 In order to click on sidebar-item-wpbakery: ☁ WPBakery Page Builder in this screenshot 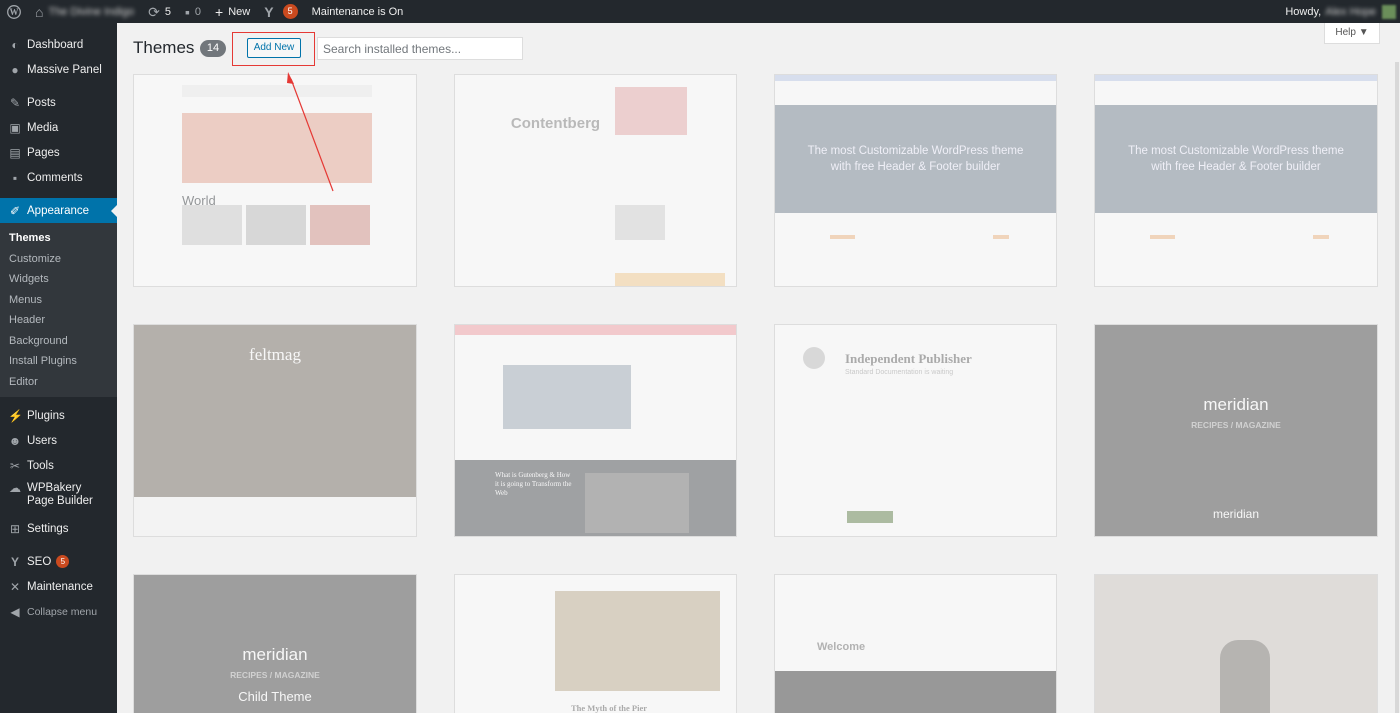, I will do `click(58, 497)`.